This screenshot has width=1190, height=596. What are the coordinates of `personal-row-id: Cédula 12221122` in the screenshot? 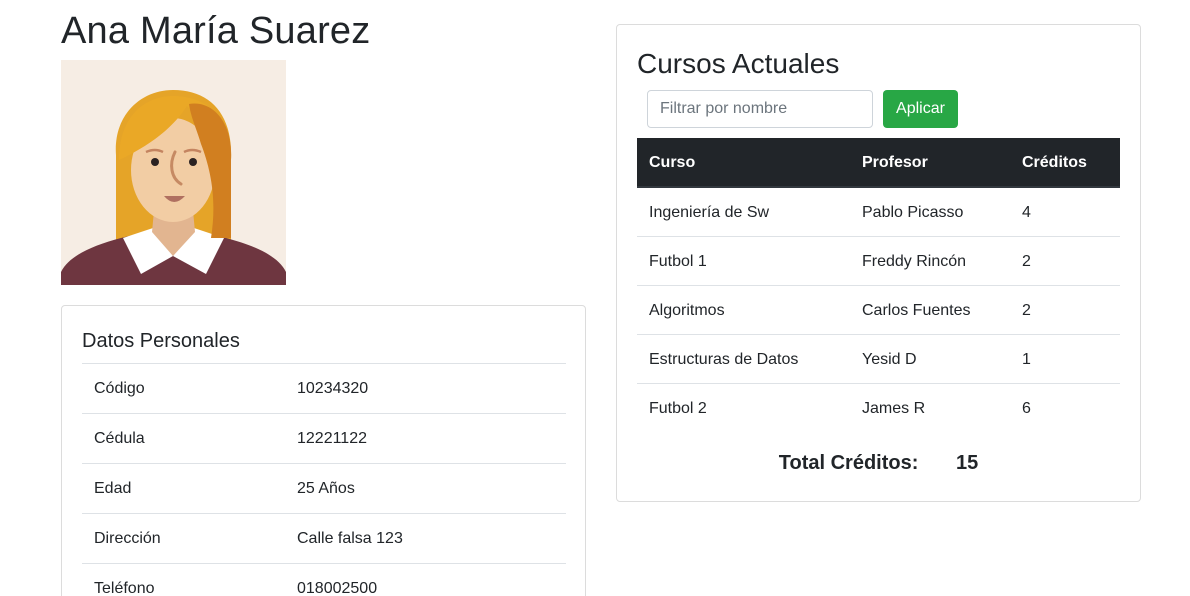 It's located at (324, 438).